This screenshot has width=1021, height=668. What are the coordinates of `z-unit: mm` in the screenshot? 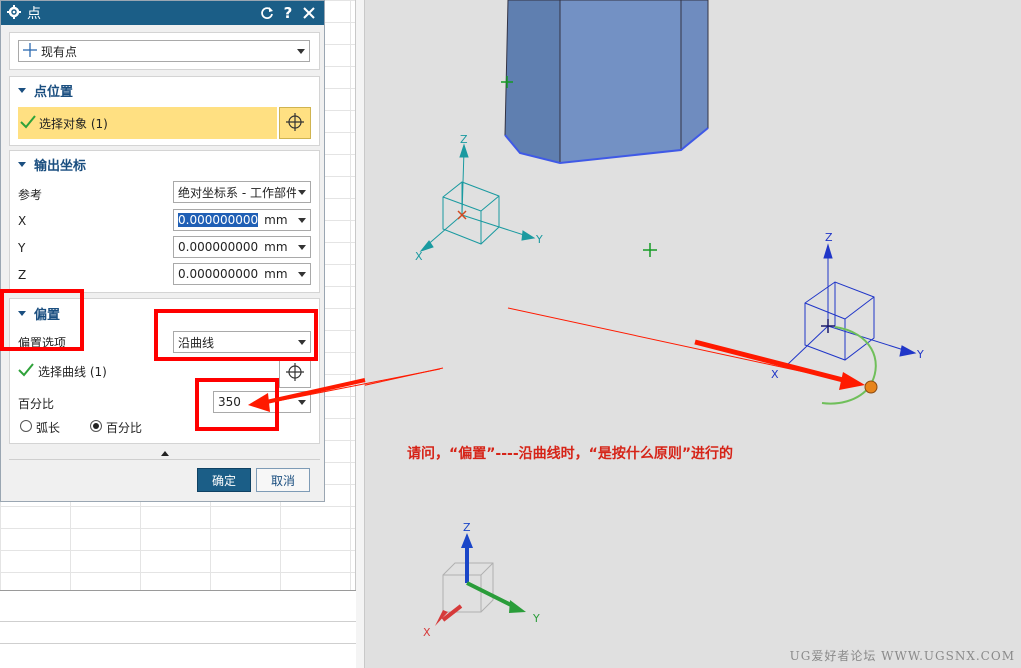 It's located at (276, 274).